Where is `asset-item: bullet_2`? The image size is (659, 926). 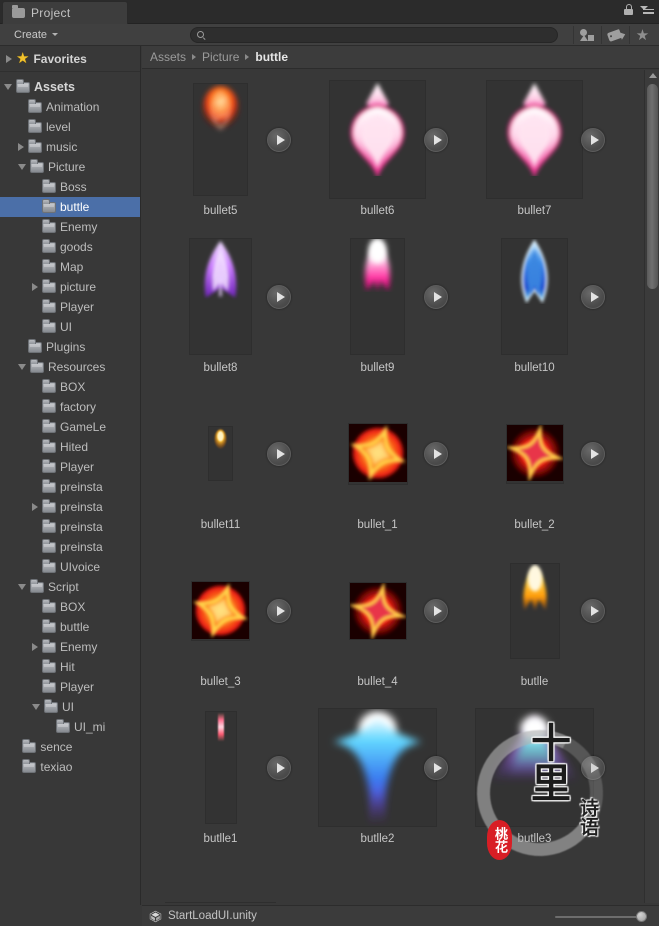 asset-item: bullet_2 is located at coordinates (534, 470).